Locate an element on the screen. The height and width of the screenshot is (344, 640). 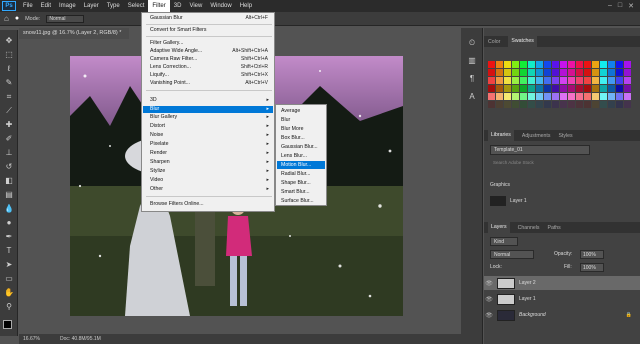
tab-swatches: Swatches is located at coordinates (522, 41).